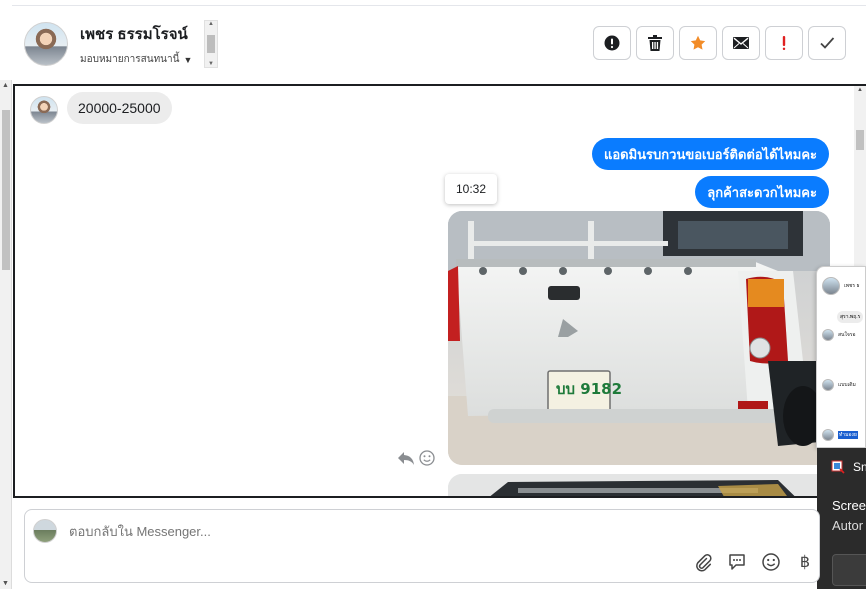 The width and height of the screenshot is (866, 589). I want to click on photo-preview-illustration, so click(639, 485).